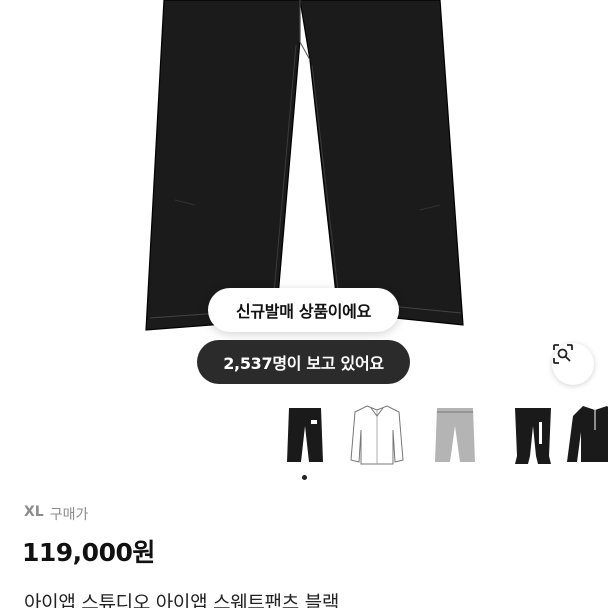 Image resolution: width=608 pixels, height=608 pixels. I want to click on page-indicator, so click(305, 478).